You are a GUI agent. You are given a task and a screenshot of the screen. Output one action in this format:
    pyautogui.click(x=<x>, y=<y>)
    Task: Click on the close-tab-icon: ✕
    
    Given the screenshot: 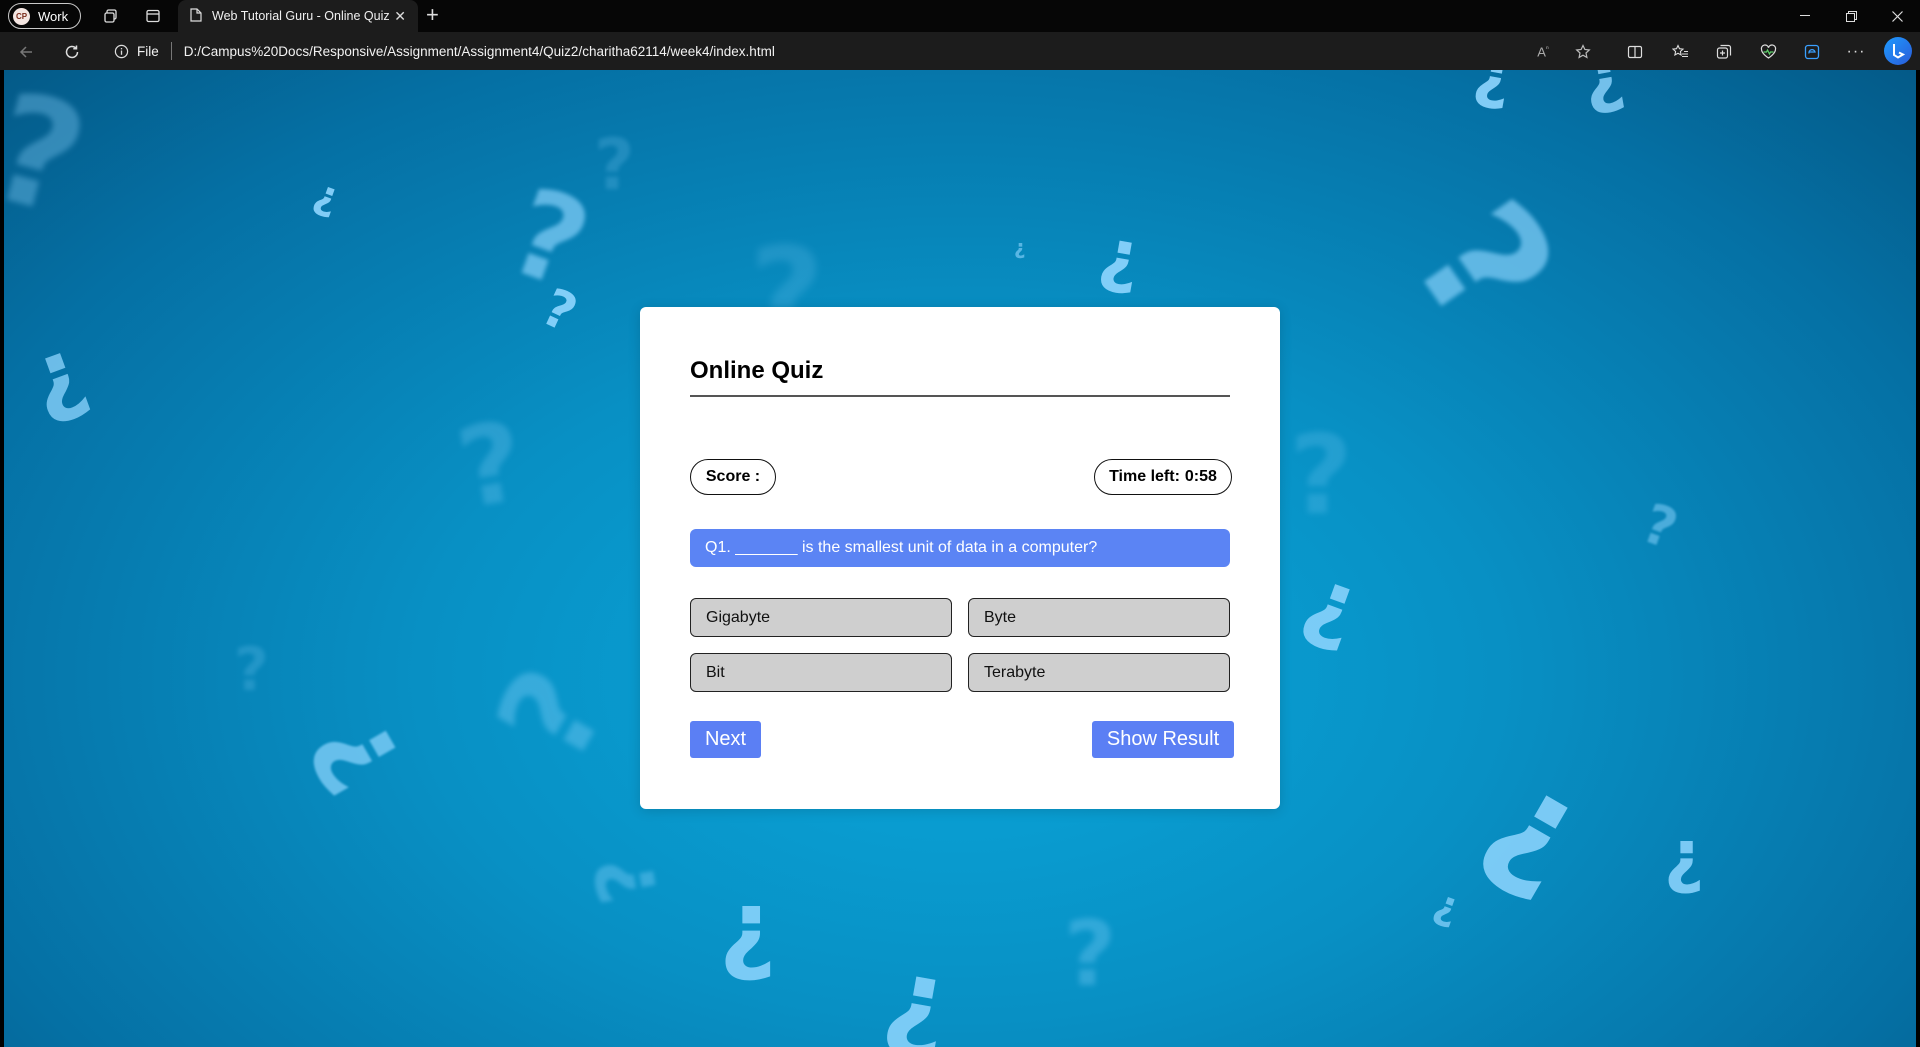 What is the action you would take?
    pyautogui.click(x=400, y=16)
    